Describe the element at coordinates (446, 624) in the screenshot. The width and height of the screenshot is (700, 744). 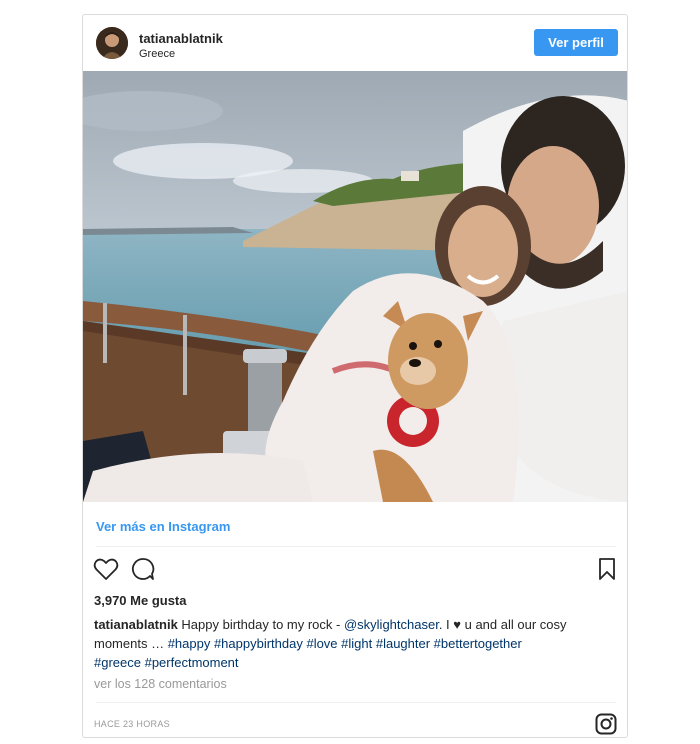
I see `caption-text: . I` at that location.